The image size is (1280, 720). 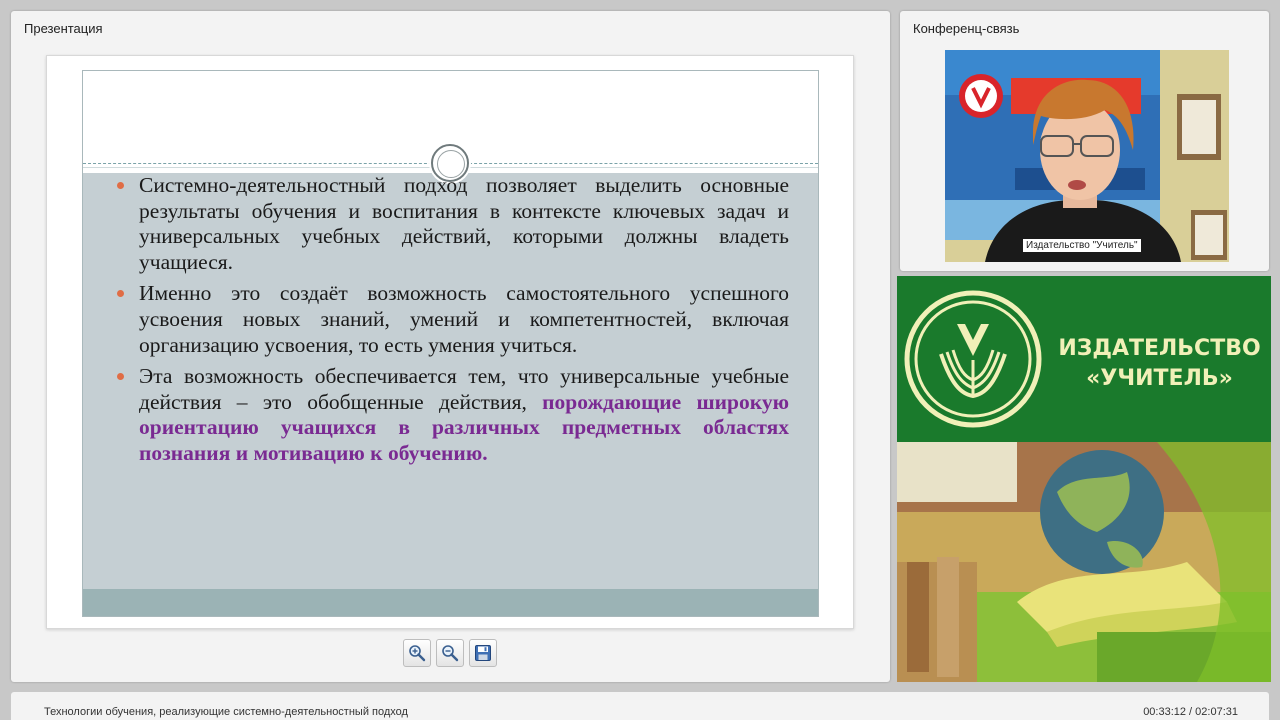 I want to click on speaker-video: Издательство "Учитель", so click(x=1087, y=156).